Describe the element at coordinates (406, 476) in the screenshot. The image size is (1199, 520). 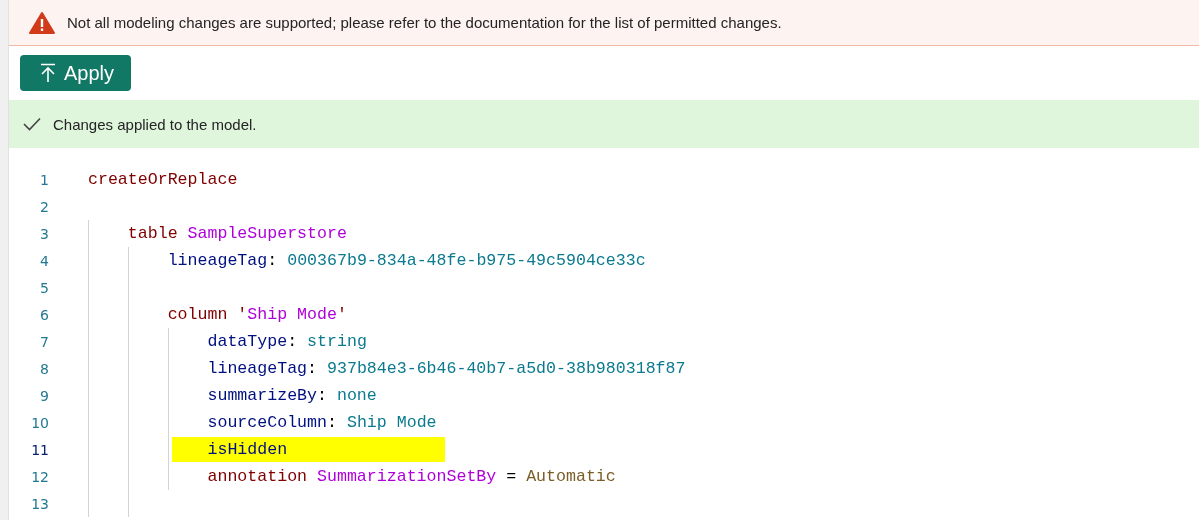
I see `code-token: SummarizationSetBy` at that location.